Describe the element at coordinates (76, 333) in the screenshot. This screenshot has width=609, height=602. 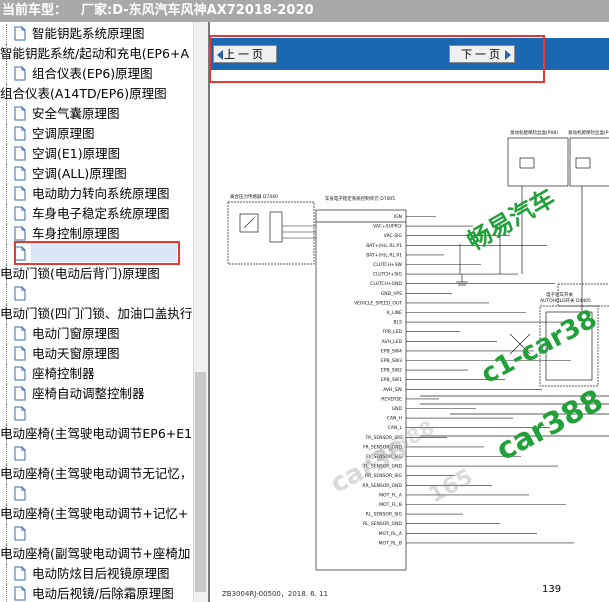
I see `tree-item-label: 电动门窗原理图` at that location.